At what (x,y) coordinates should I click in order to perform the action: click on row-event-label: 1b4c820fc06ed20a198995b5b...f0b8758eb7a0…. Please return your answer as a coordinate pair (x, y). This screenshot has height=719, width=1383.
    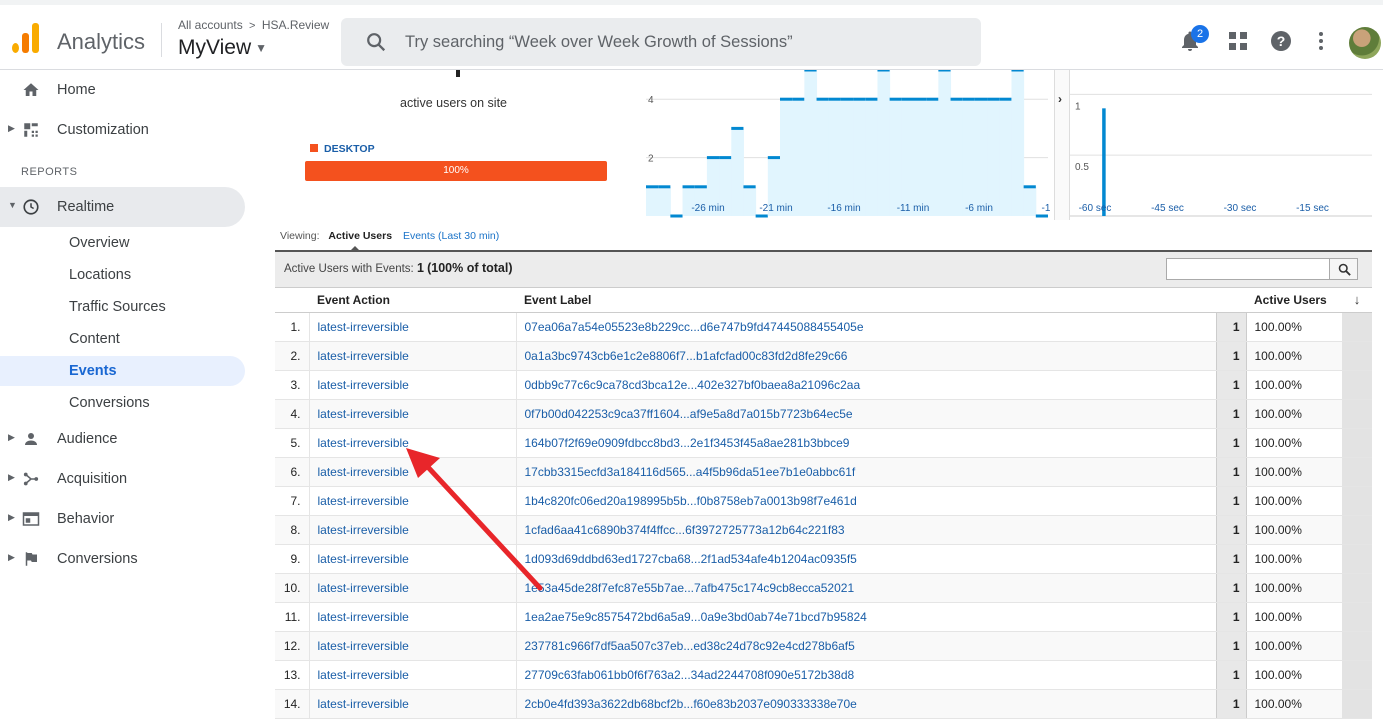
    Looking at the image, I should click on (866, 501).